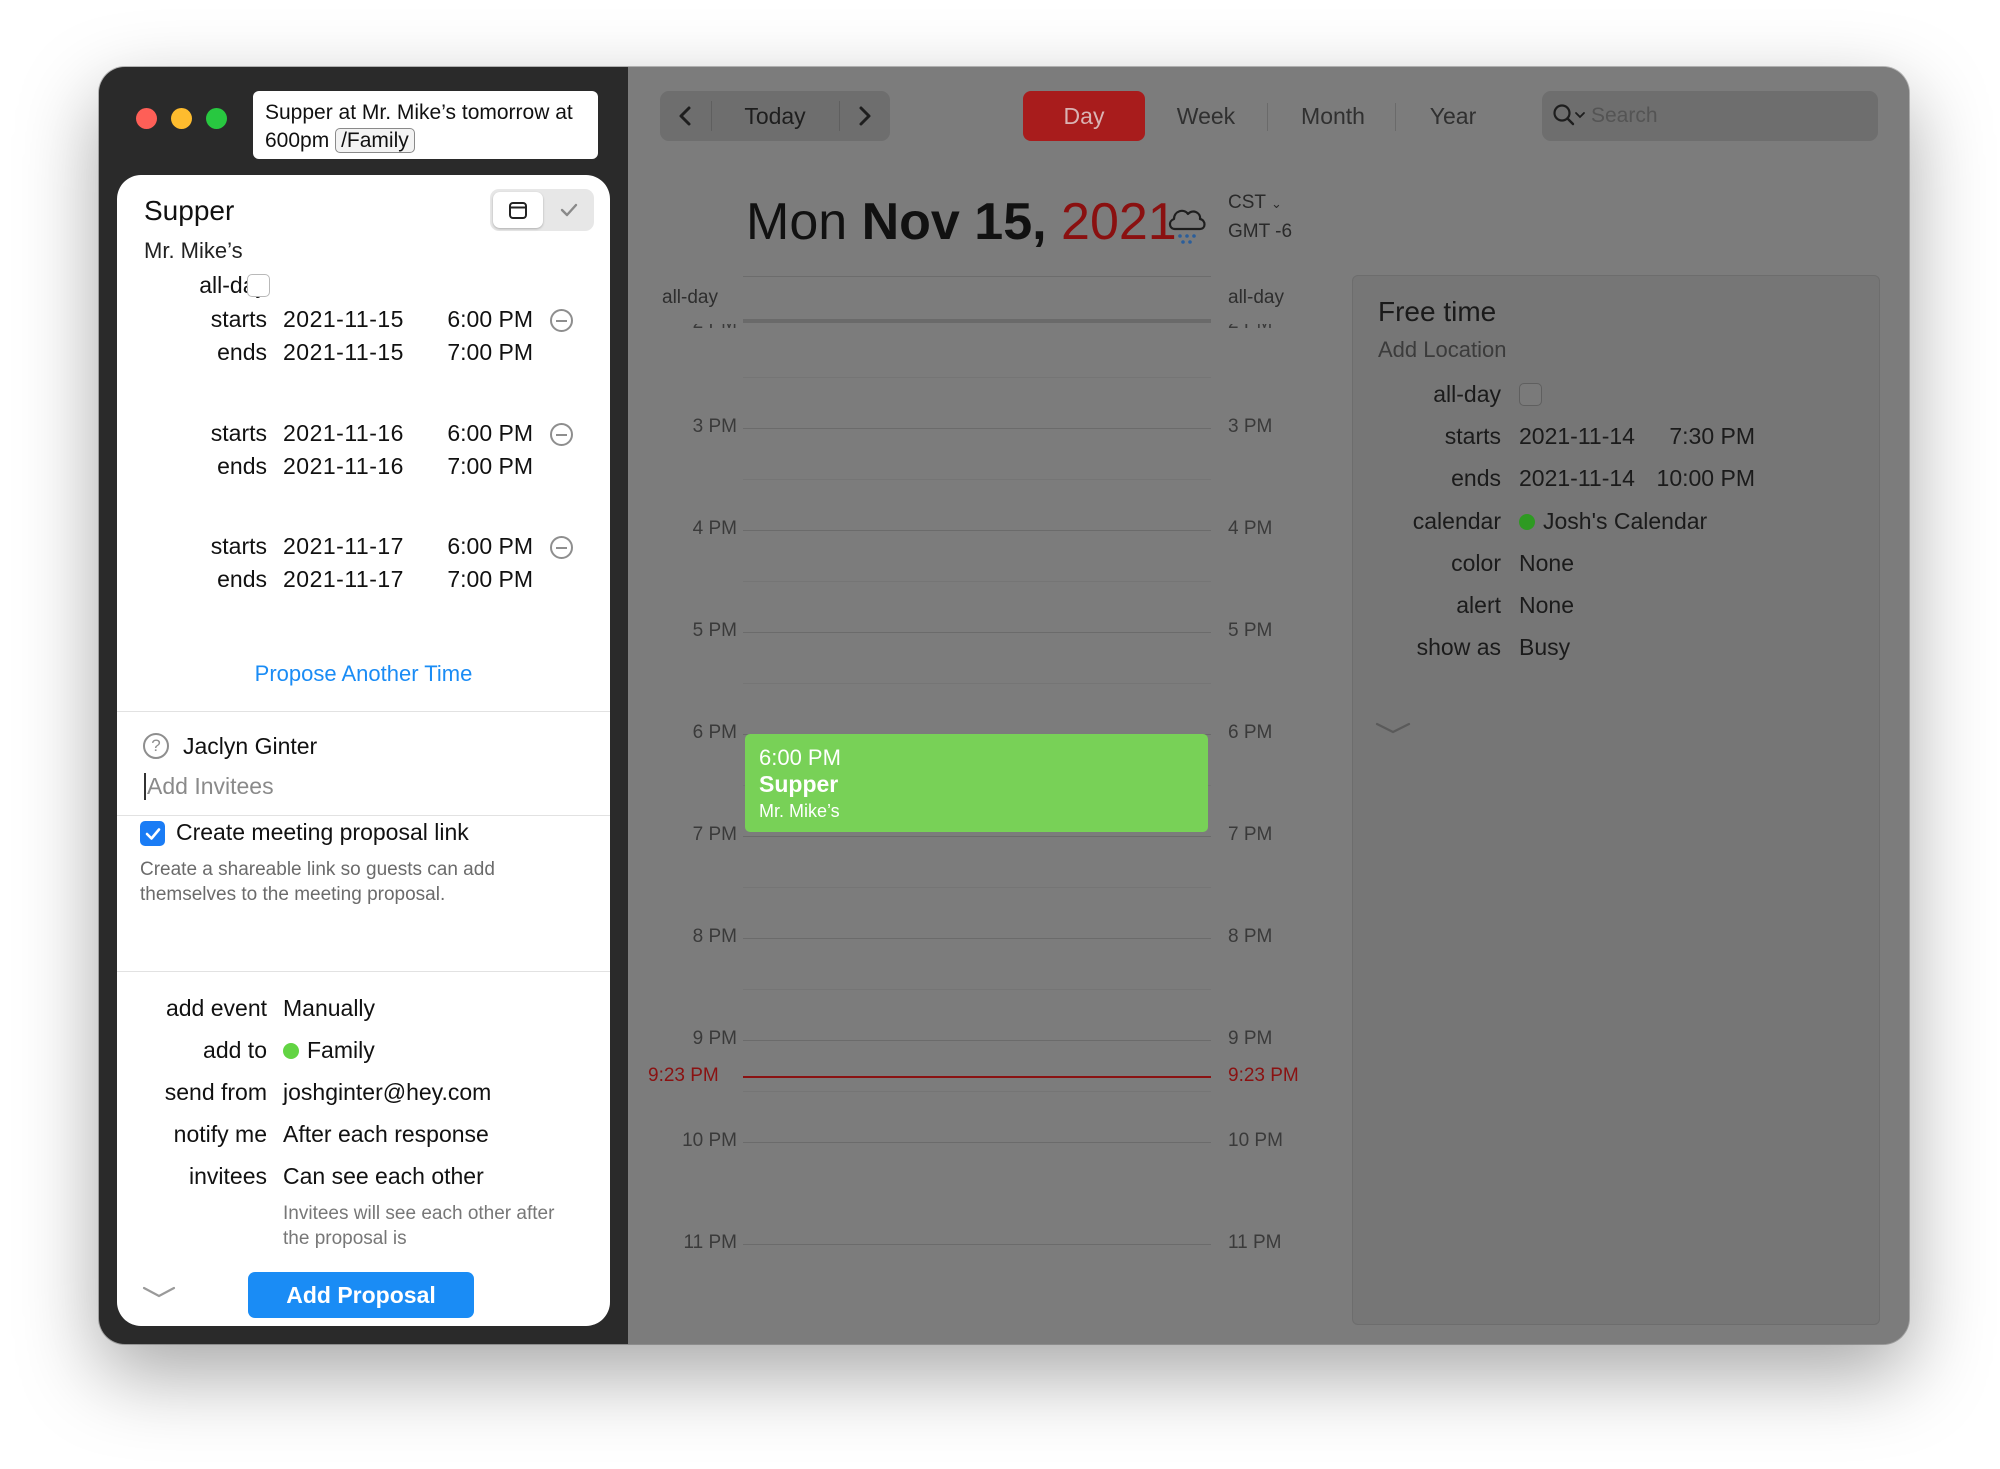 This screenshot has height=1469, width=2000. I want to click on next-button, so click(865, 116).